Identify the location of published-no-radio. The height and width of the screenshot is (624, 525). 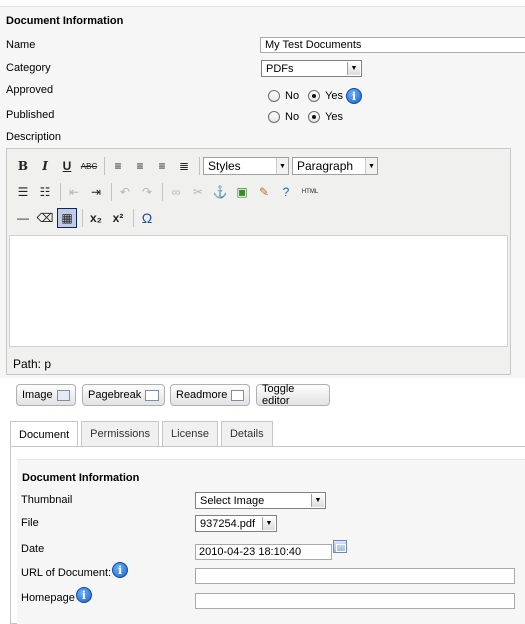
(274, 117).